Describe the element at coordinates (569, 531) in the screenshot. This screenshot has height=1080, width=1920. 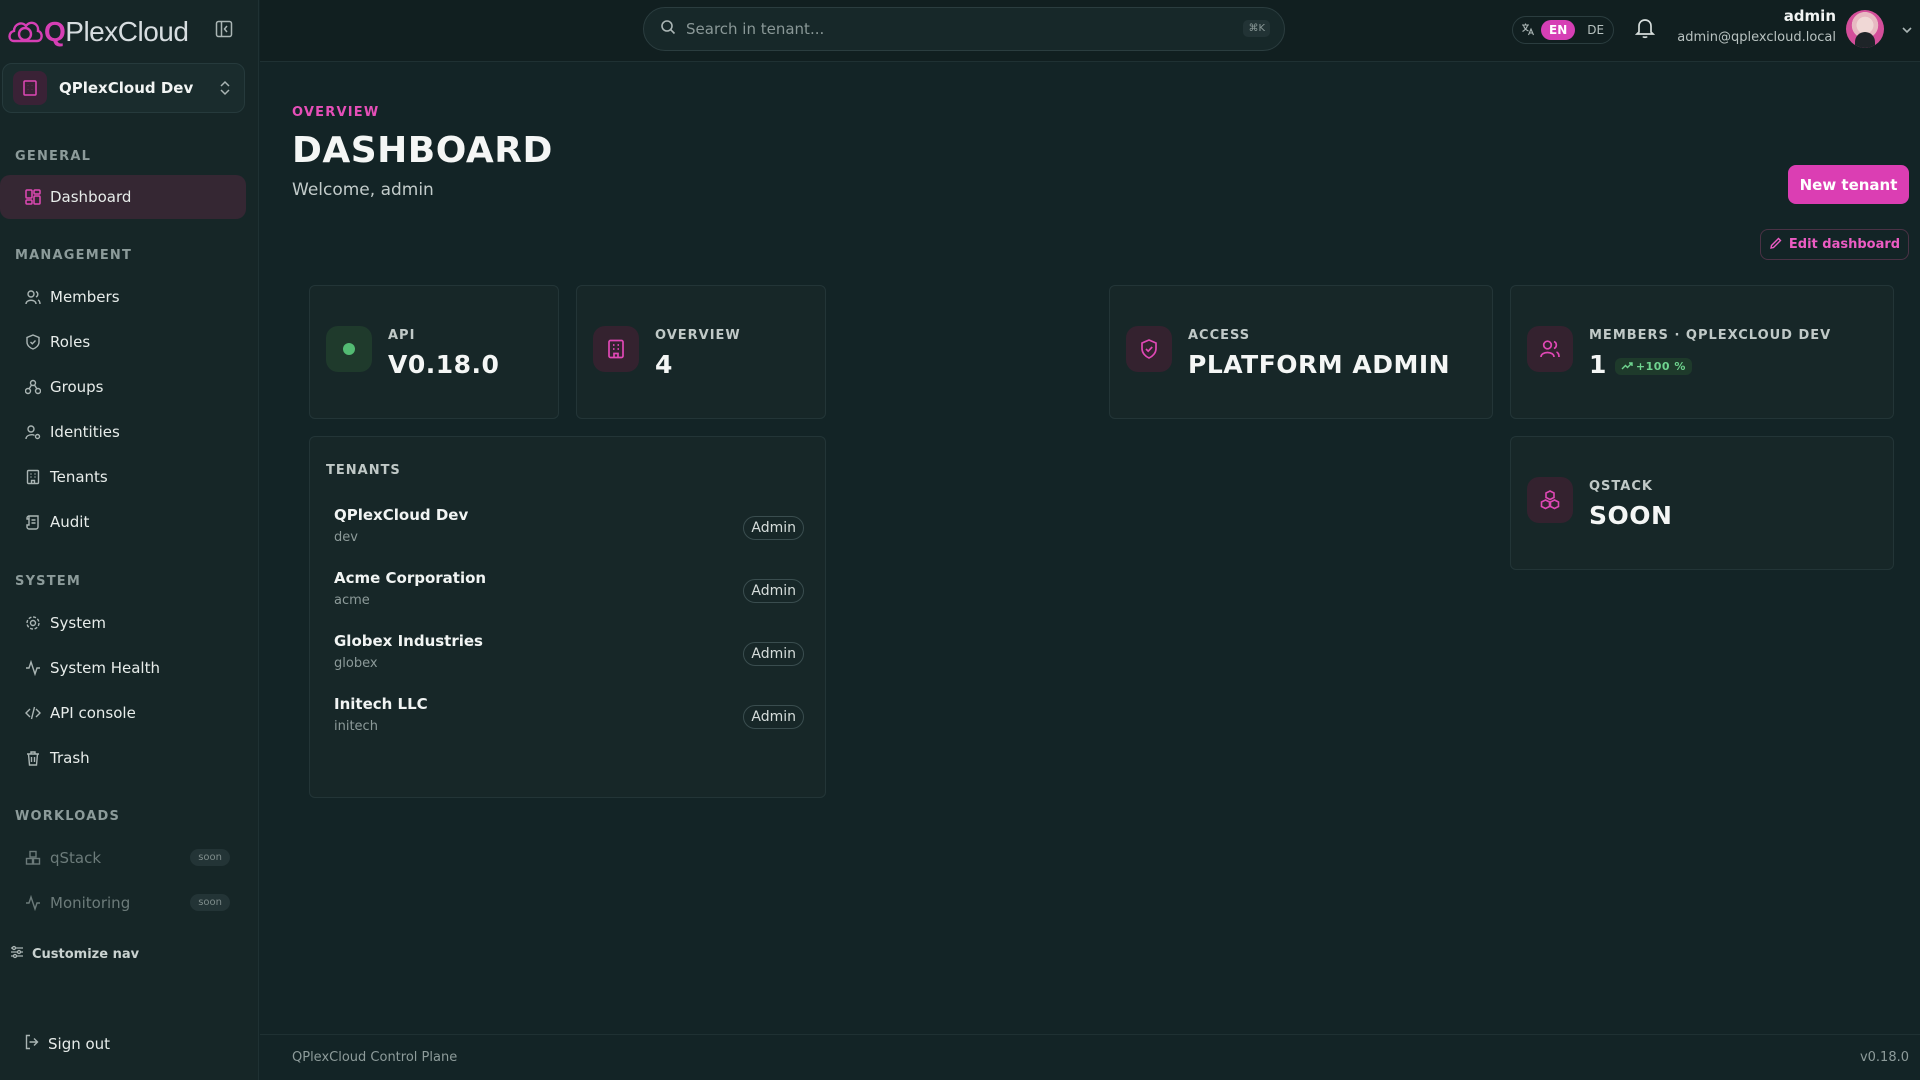
I see `list-item: QPlexCloud Dev dev Admin` at that location.